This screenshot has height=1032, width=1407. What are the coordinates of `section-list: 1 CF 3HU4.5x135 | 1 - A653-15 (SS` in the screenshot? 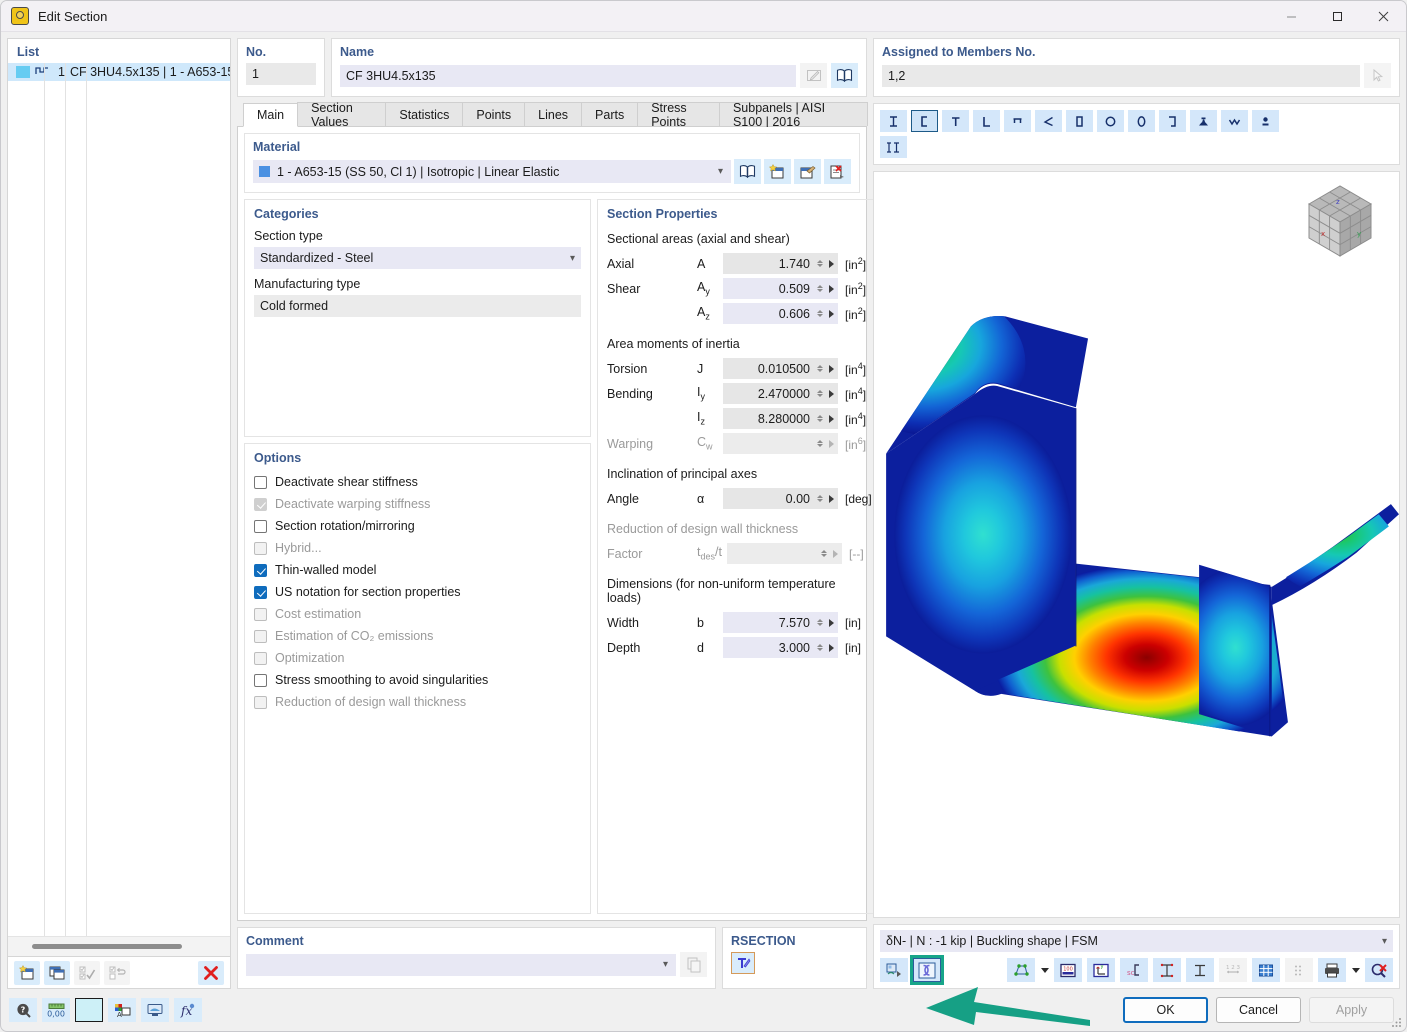 It's located at (119, 499).